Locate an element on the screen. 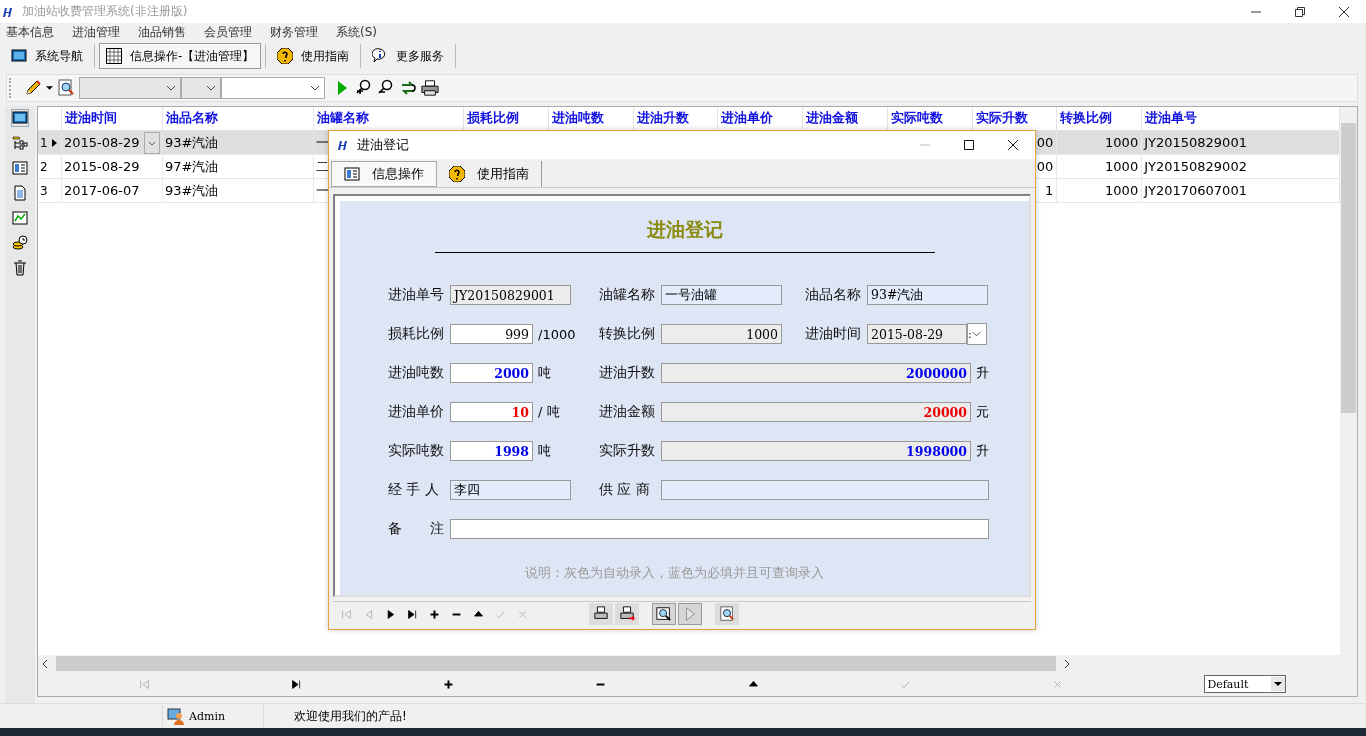 The image size is (1366, 736). input-field: 999 is located at coordinates (491, 334).